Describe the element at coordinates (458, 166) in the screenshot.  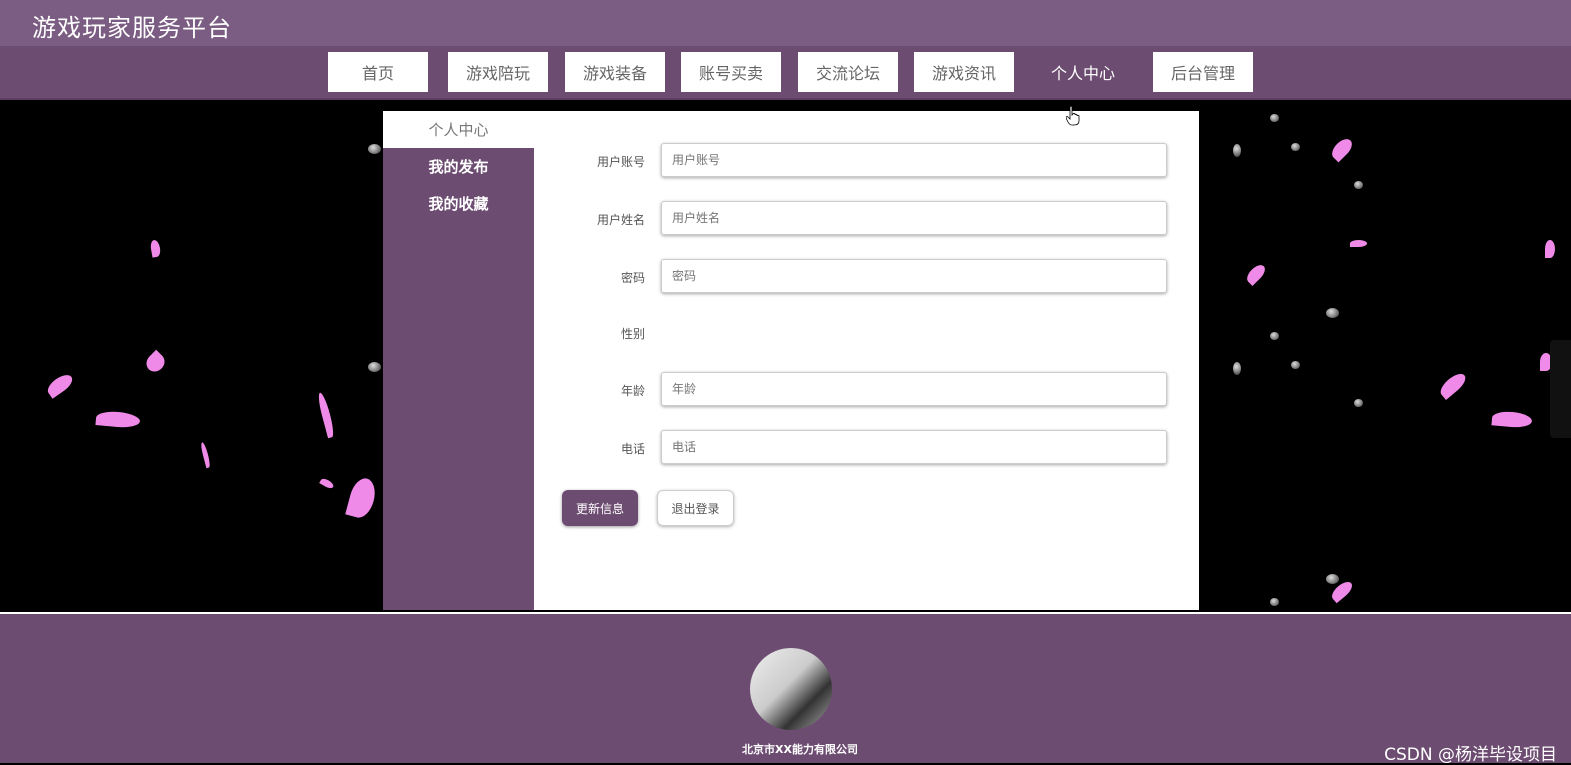
I see `sidebar-item-my-posts: 我的发布` at that location.